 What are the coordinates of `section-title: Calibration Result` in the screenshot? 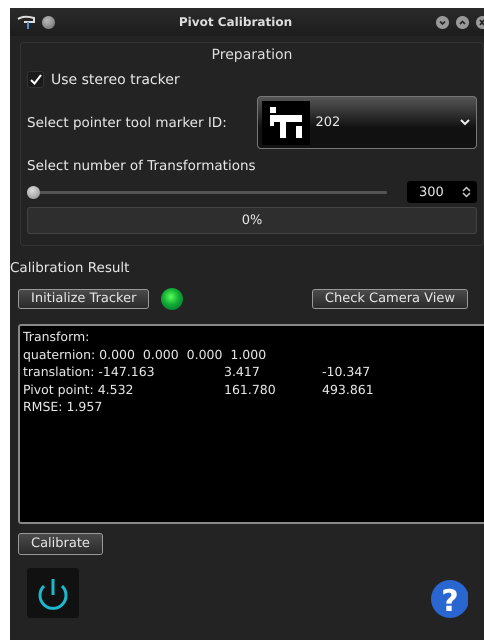 It's located at (70, 268).